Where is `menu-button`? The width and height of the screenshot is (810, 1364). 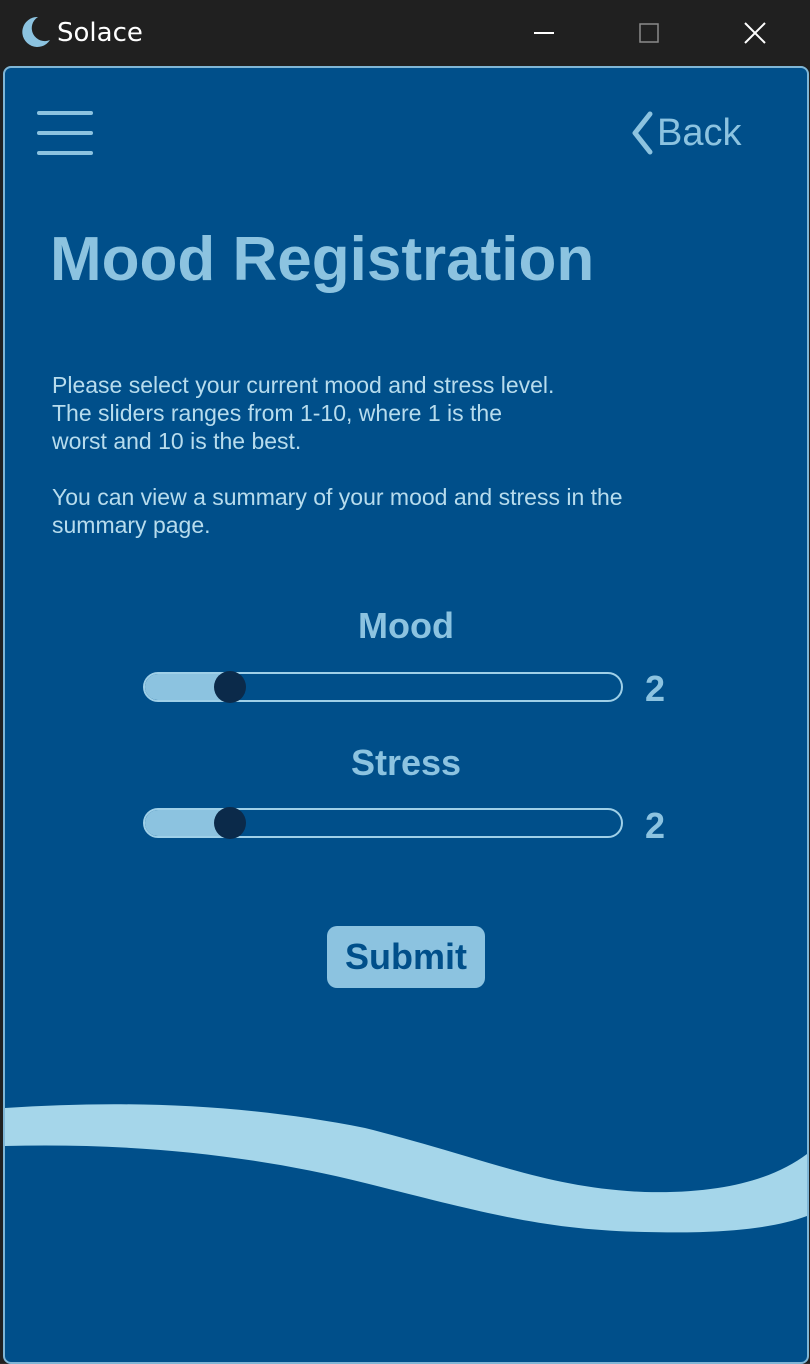 menu-button is located at coordinates (65, 133).